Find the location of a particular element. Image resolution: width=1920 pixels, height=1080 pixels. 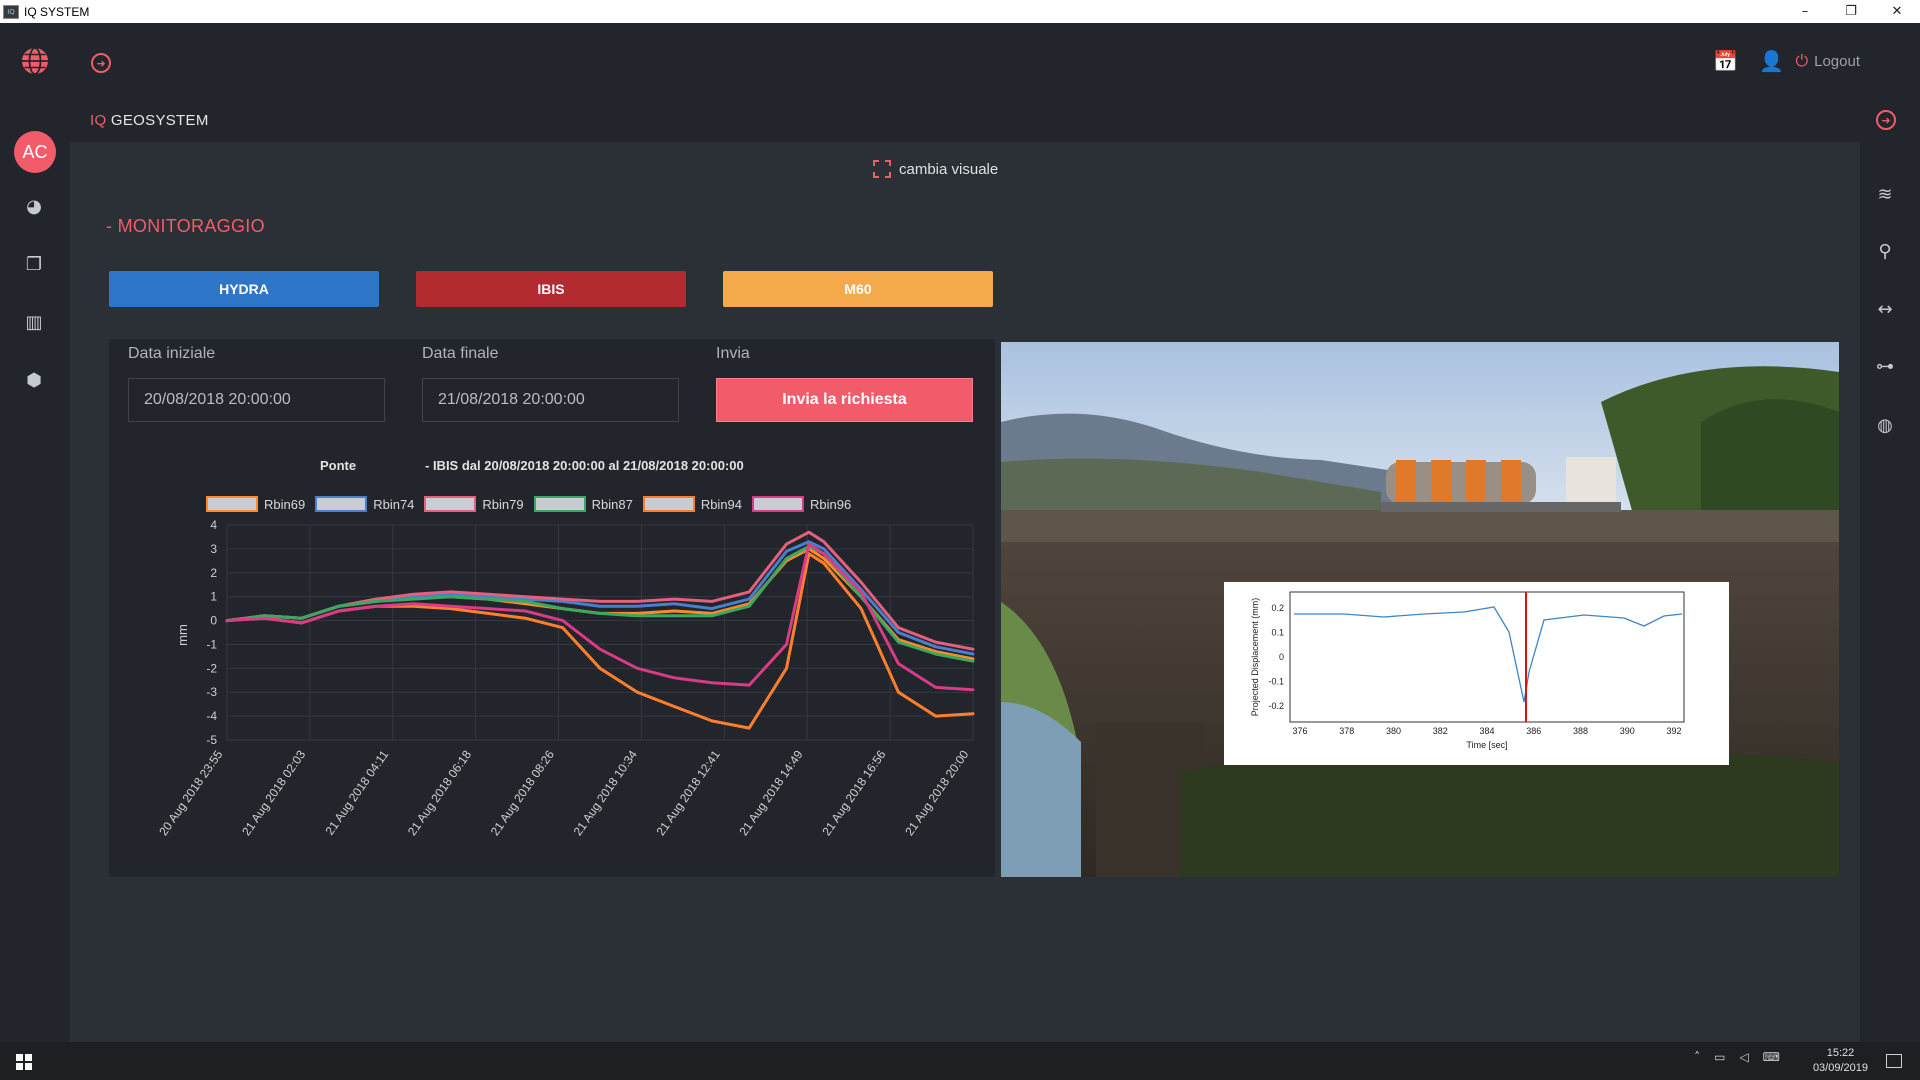

x-tick-label: 21 Aug 2018 02:03 is located at coordinates (273, 792).